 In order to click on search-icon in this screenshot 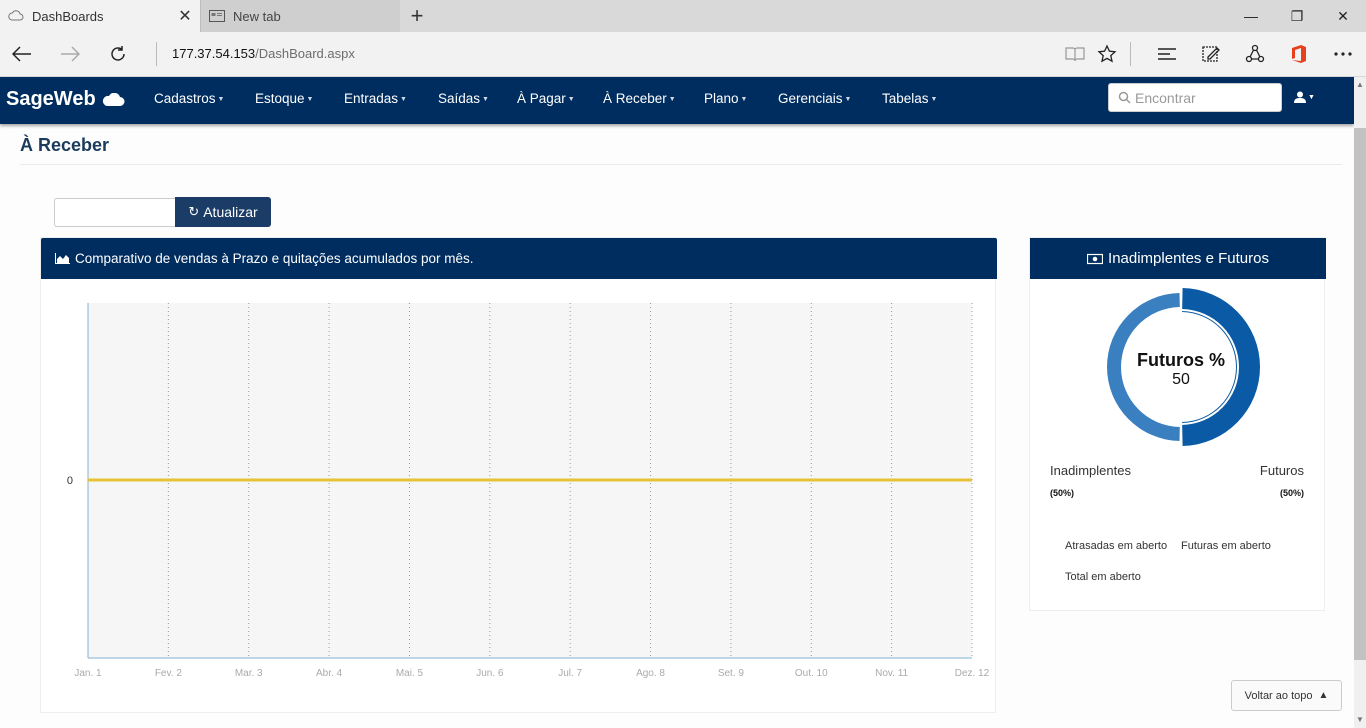, I will do `click(1124, 97)`.